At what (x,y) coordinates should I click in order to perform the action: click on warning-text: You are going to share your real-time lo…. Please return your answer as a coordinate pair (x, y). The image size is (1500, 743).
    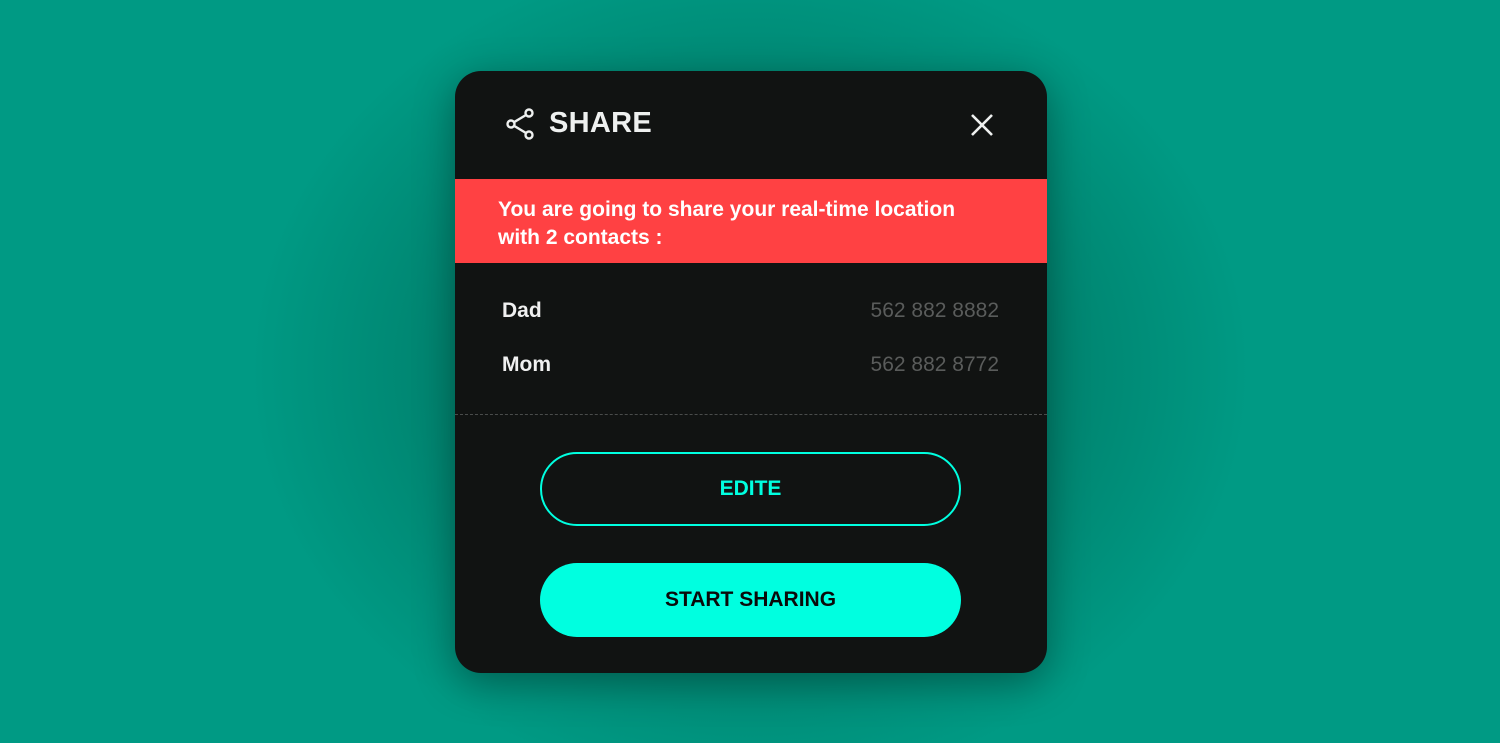
    Looking at the image, I should click on (727, 223).